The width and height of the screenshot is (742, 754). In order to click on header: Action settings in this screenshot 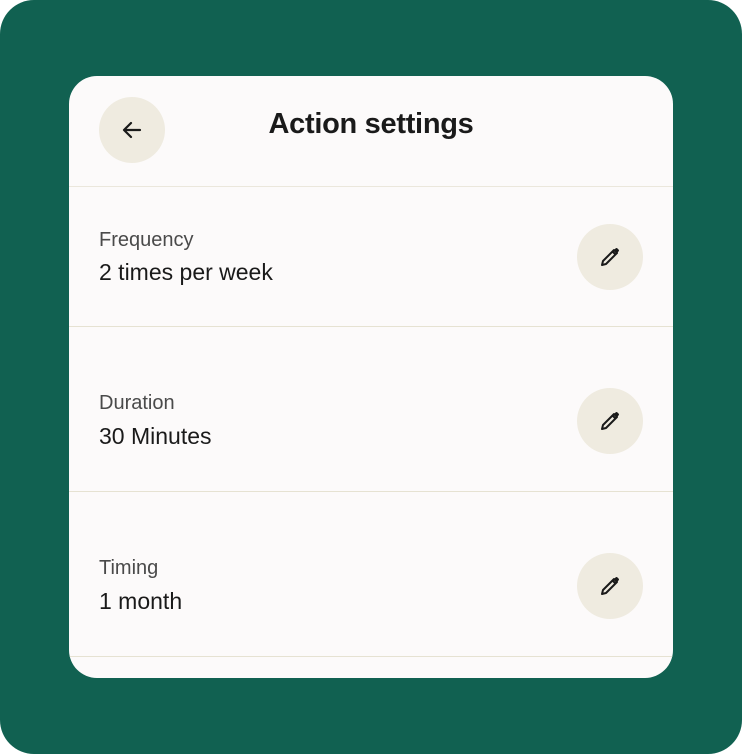, I will do `click(371, 131)`.